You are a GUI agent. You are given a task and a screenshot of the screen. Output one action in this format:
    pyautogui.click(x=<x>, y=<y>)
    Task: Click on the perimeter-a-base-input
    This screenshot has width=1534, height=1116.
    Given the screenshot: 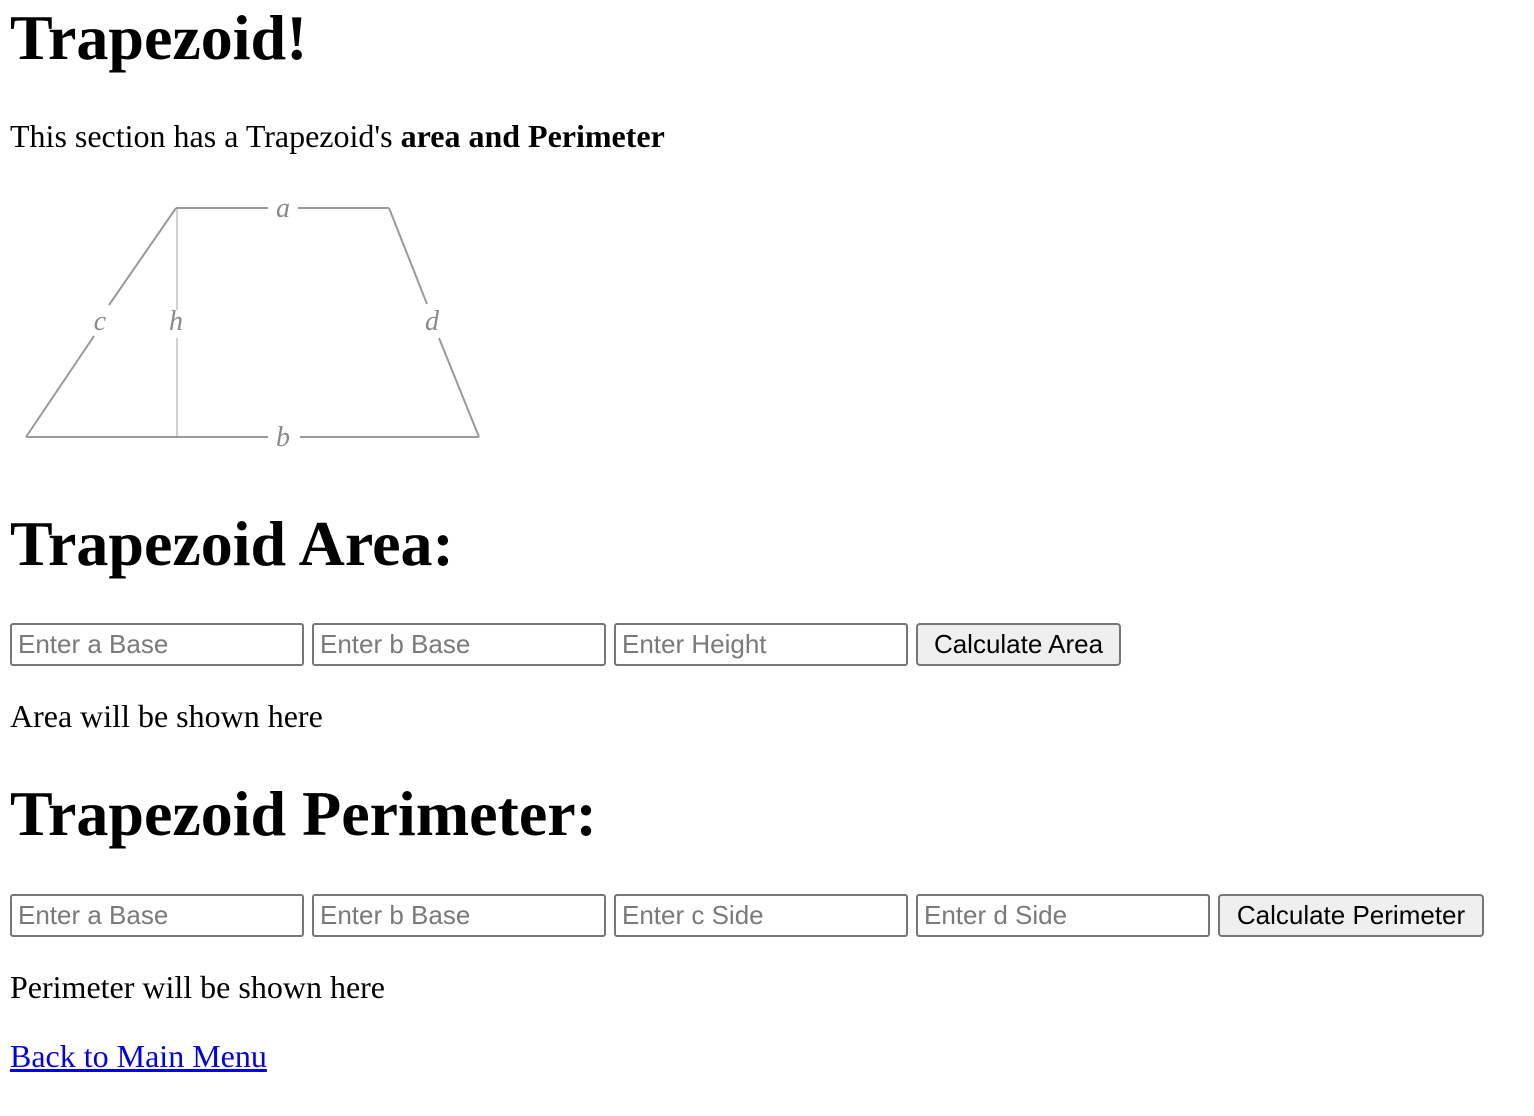 What is the action you would take?
    pyautogui.click(x=157, y=915)
    